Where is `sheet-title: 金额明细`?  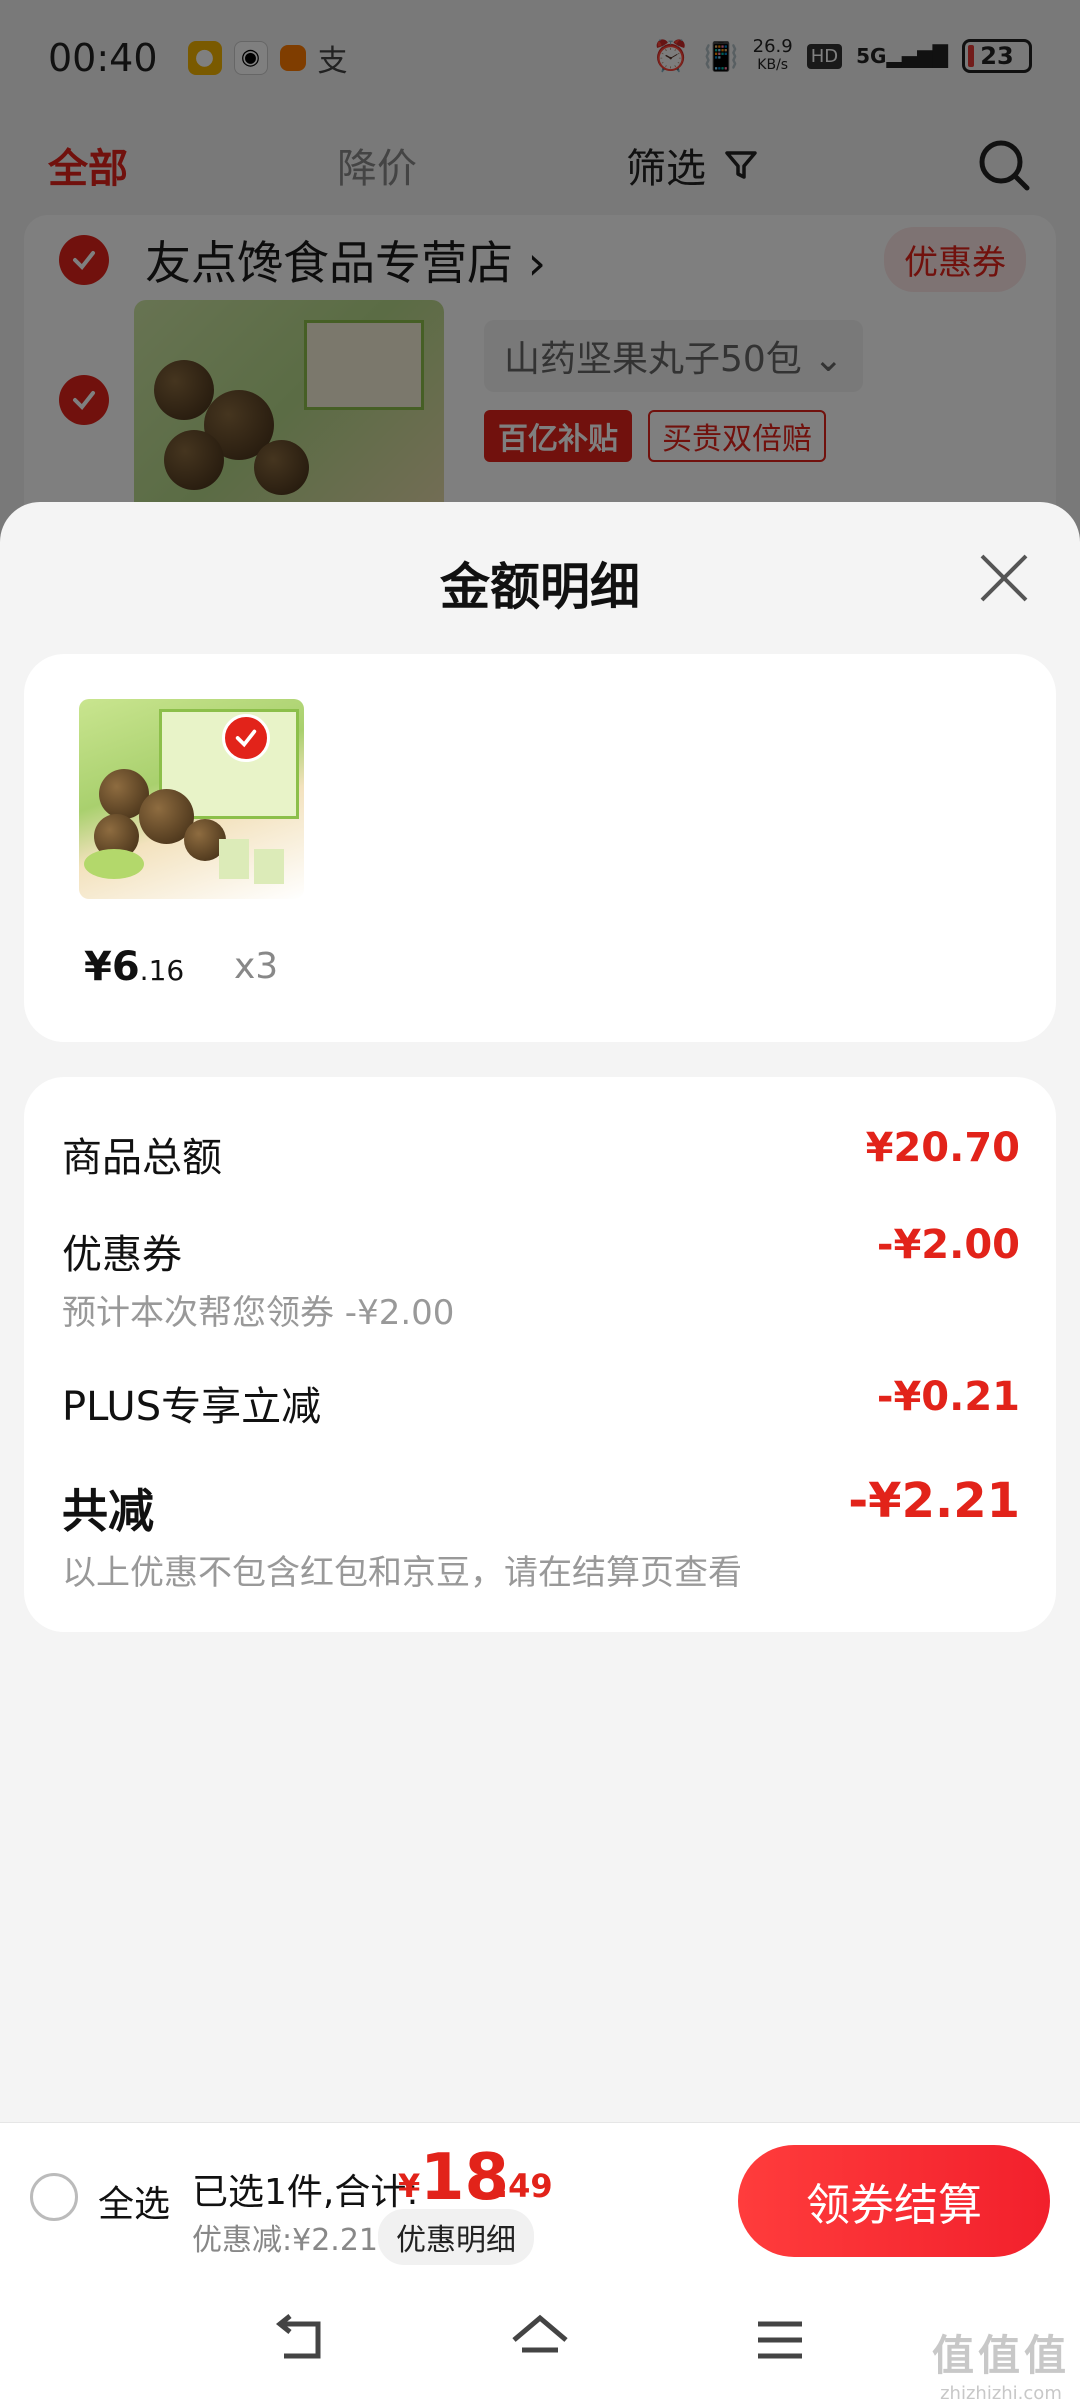 sheet-title: 金额明细 is located at coordinates (540, 587).